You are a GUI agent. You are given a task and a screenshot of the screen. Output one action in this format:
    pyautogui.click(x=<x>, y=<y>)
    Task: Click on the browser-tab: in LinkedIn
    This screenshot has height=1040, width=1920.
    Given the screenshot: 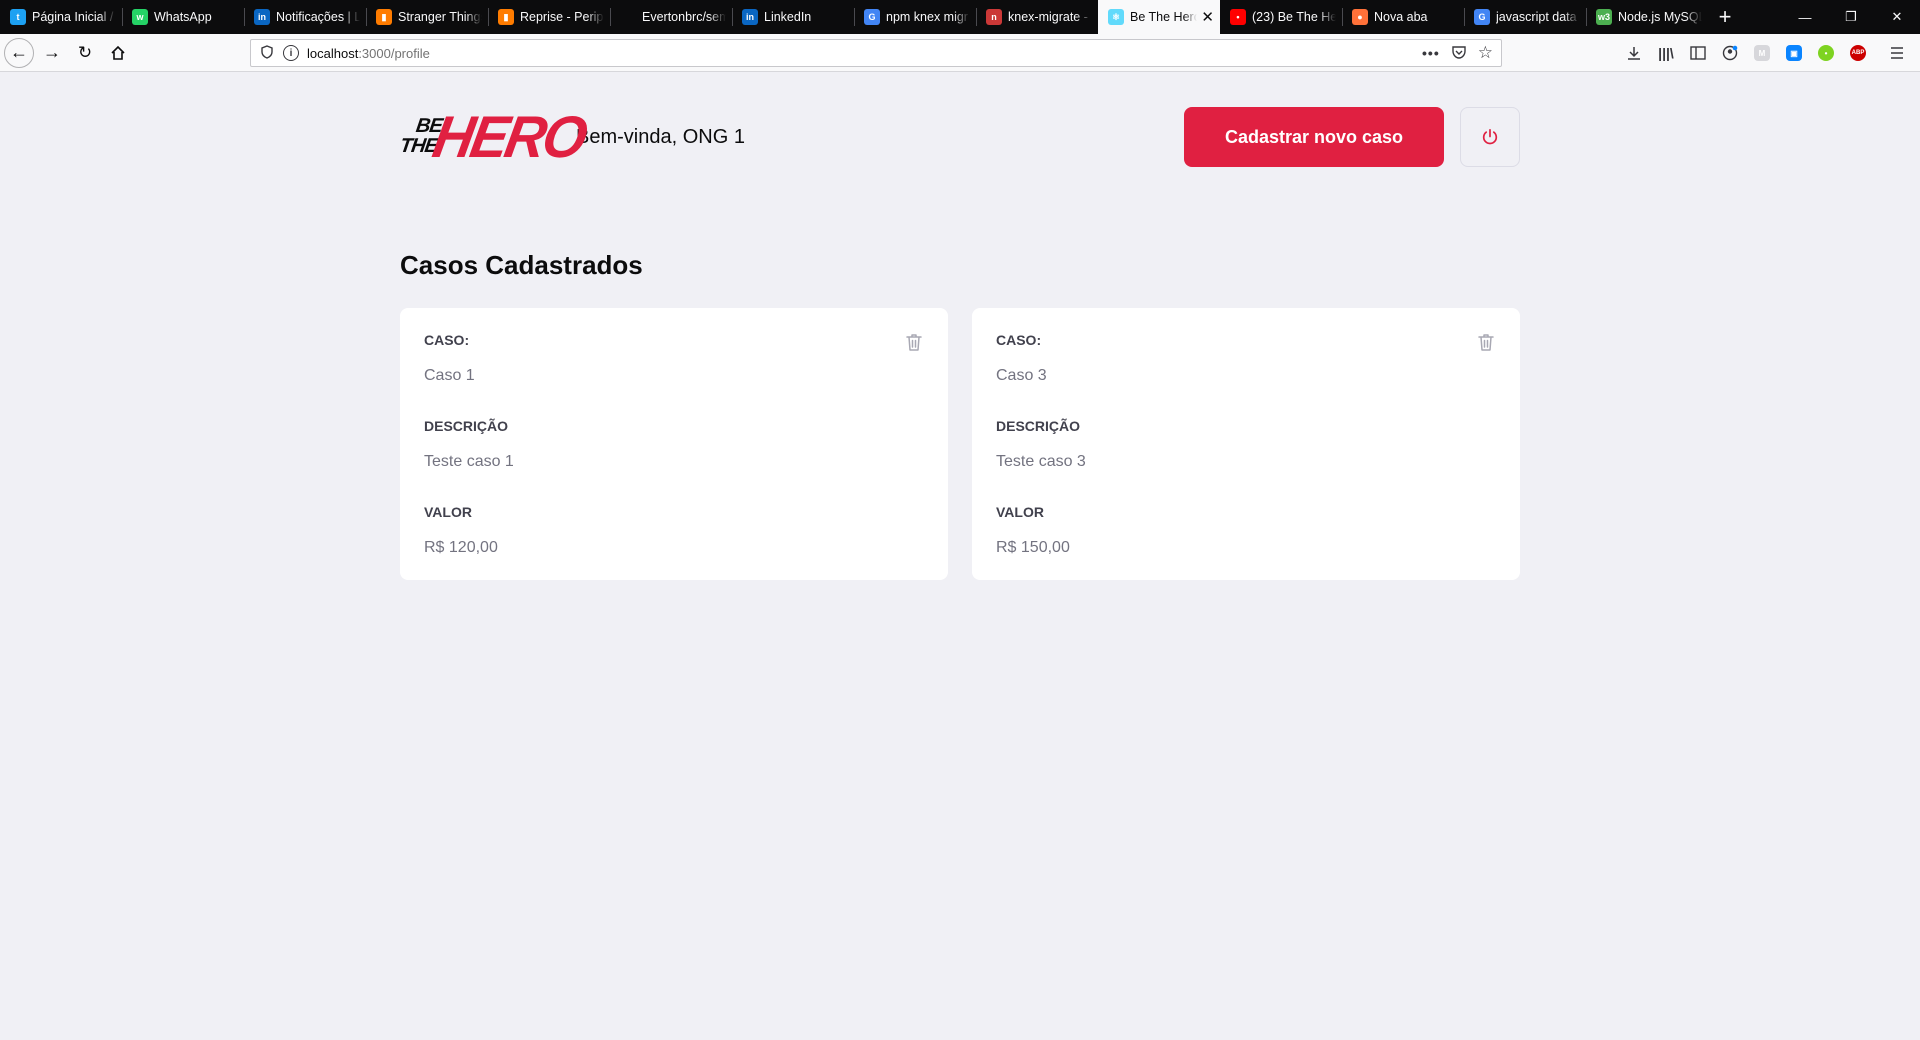 What is the action you would take?
    pyautogui.click(x=793, y=17)
    